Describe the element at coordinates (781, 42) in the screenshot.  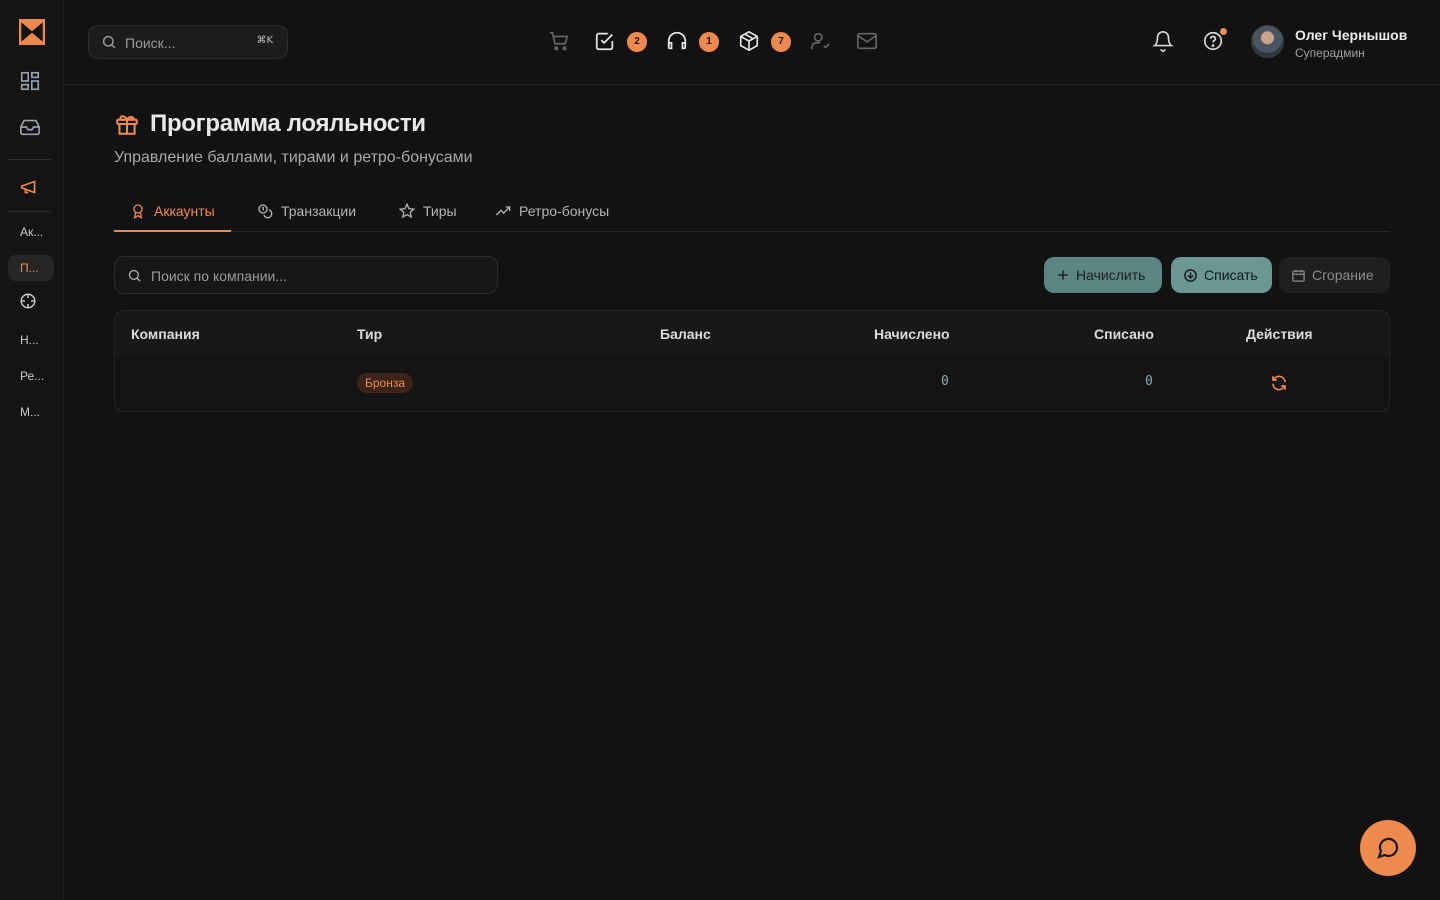
I see `packages-badge: 7` at that location.